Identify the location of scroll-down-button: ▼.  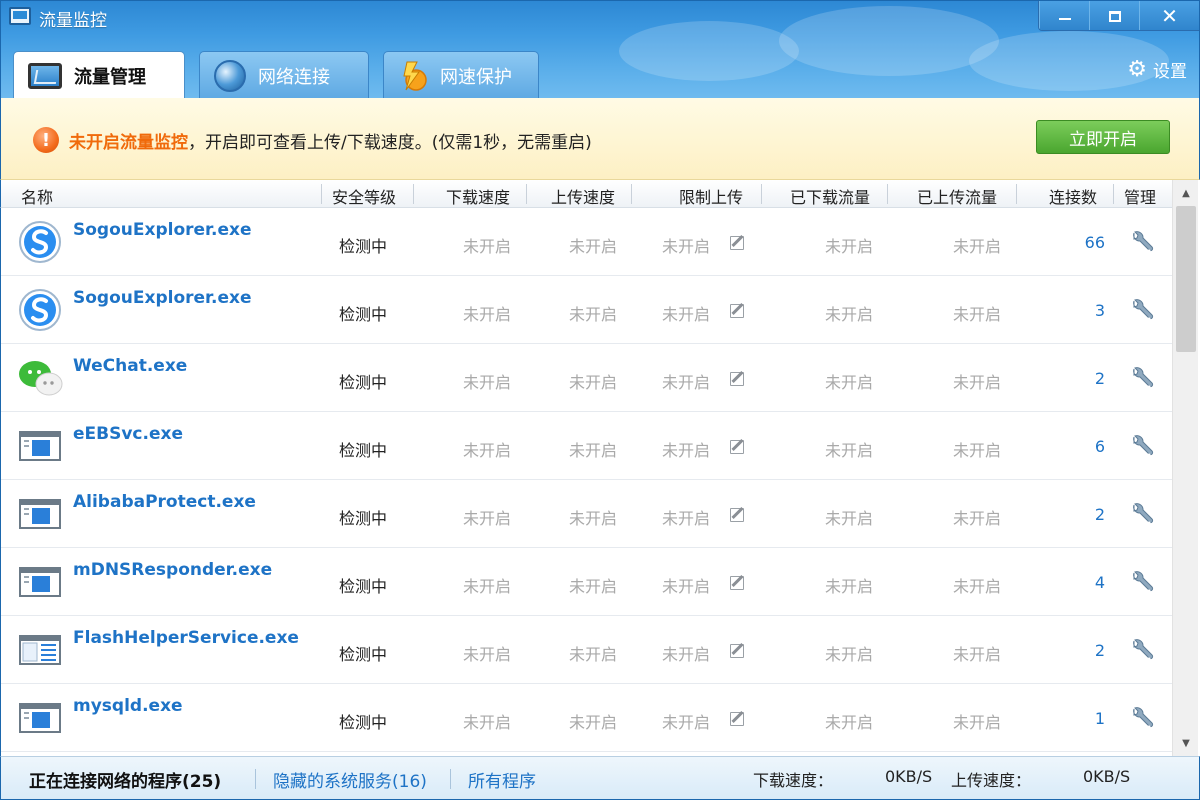
(1186, 743).